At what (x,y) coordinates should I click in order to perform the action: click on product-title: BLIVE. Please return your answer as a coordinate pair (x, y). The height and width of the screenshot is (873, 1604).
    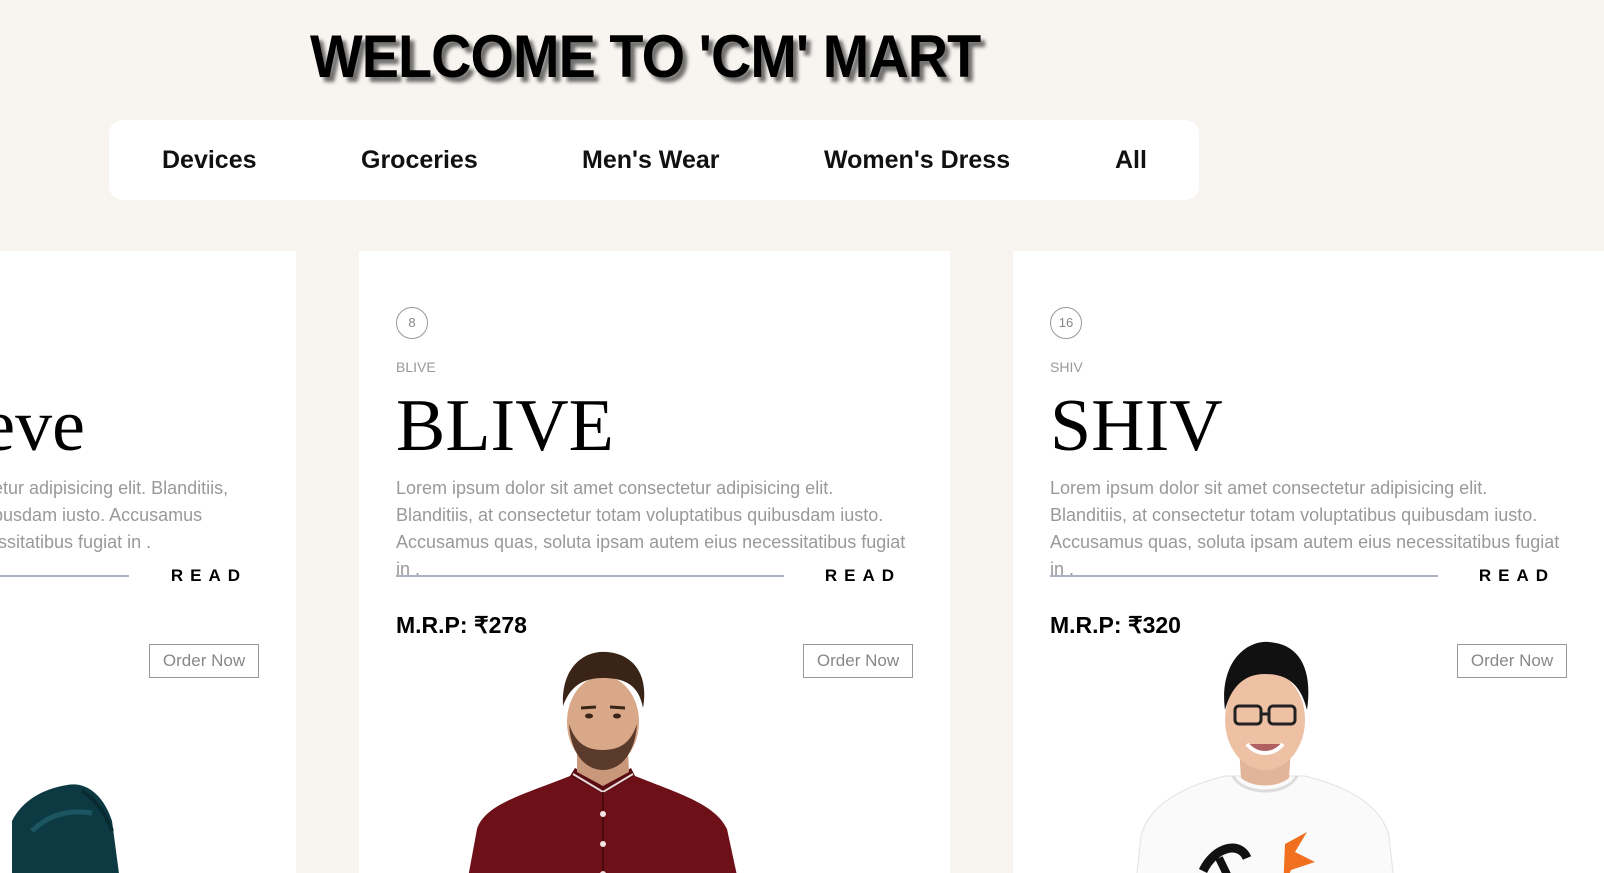
    Looking at the image, I should click on (505, 426).